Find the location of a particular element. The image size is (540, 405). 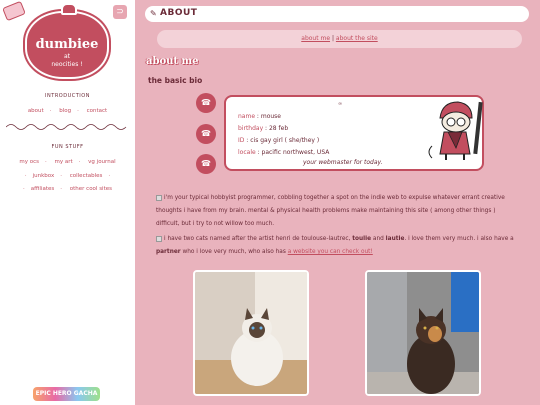

fun-nav-row-2: · junkbox · collectables · is located at coordinates (67, 176).